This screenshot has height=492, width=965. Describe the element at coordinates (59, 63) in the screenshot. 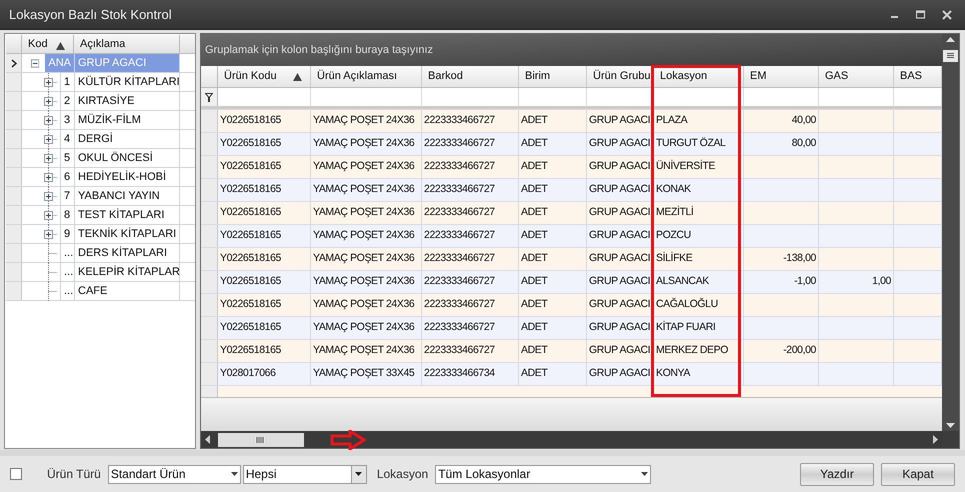

I see `tree-code: ANA` at that location.